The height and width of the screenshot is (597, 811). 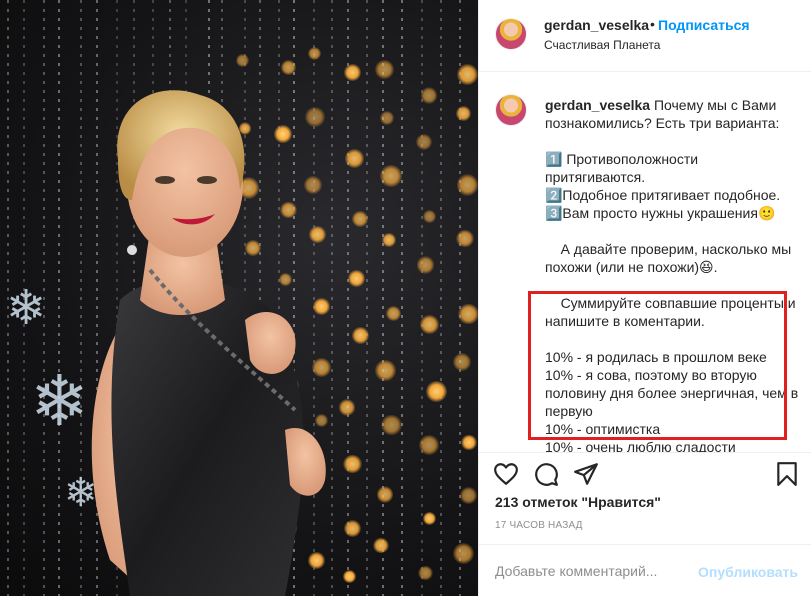 What do you see at coordinates (578, 502) in the screenshot?
I see `likes-count: 213 отметок "Нравится"` at bounding box center [578, 502].